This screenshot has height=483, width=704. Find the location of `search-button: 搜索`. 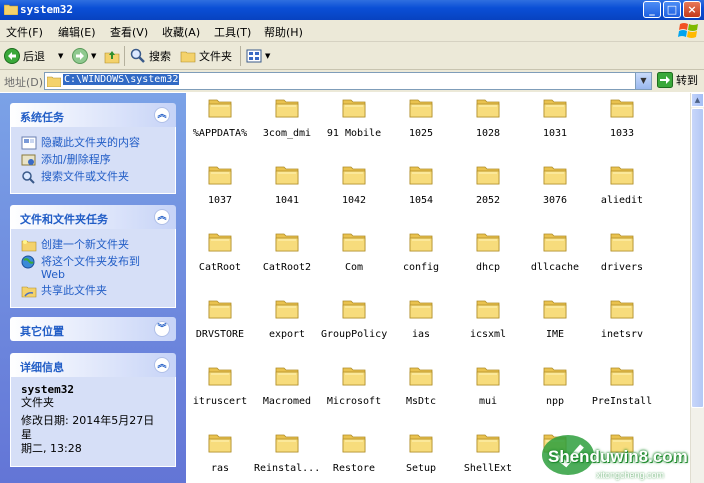

search-button: 搜索 is located at coordinates (150, 56).